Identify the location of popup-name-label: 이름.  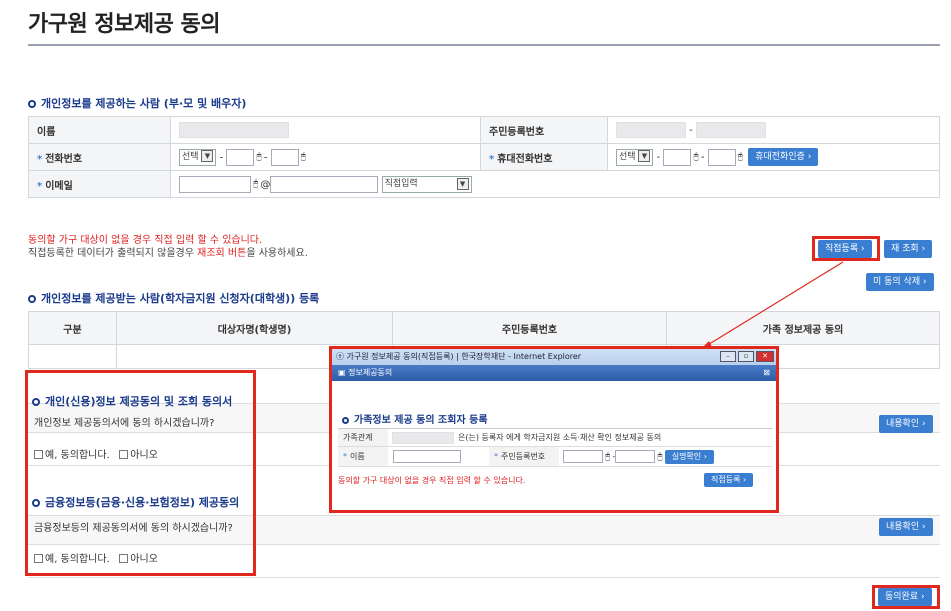
(357, 456).